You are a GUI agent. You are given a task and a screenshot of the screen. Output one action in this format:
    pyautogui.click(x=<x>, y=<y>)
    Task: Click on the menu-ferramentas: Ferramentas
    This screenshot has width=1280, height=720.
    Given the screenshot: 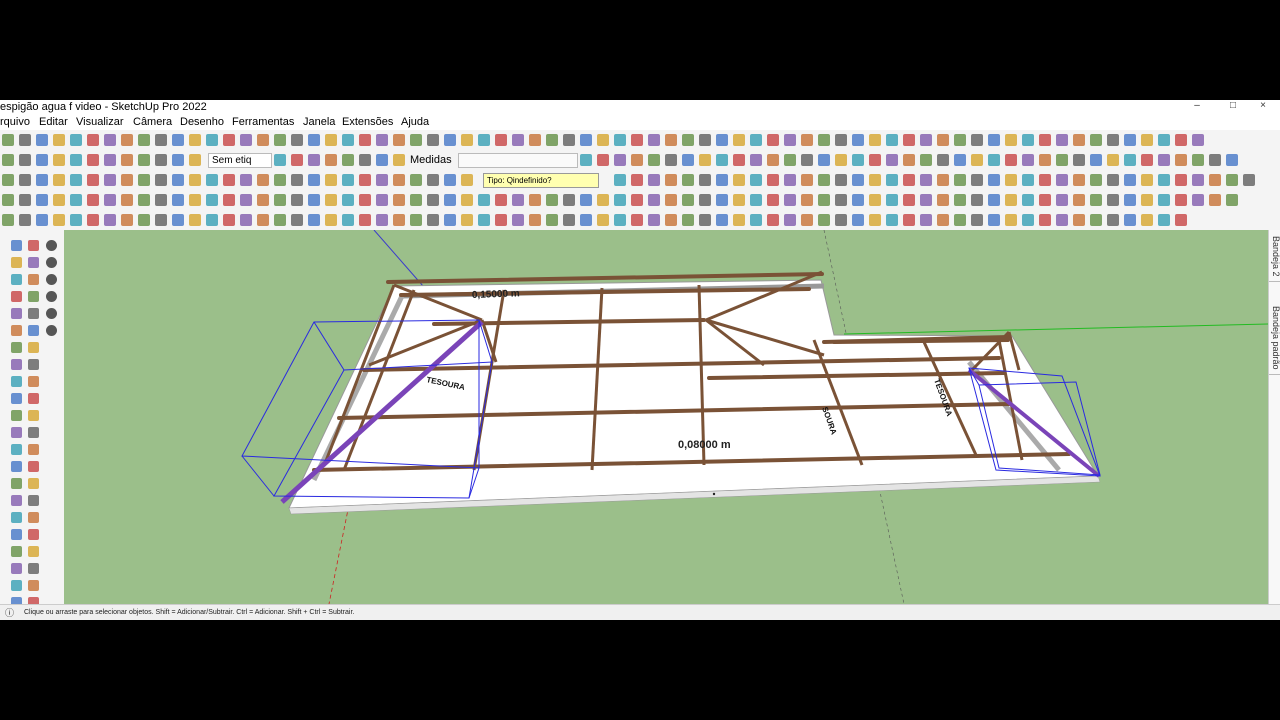 What is the action you would take?
    pyautogui.click(x=263, y=122)
    